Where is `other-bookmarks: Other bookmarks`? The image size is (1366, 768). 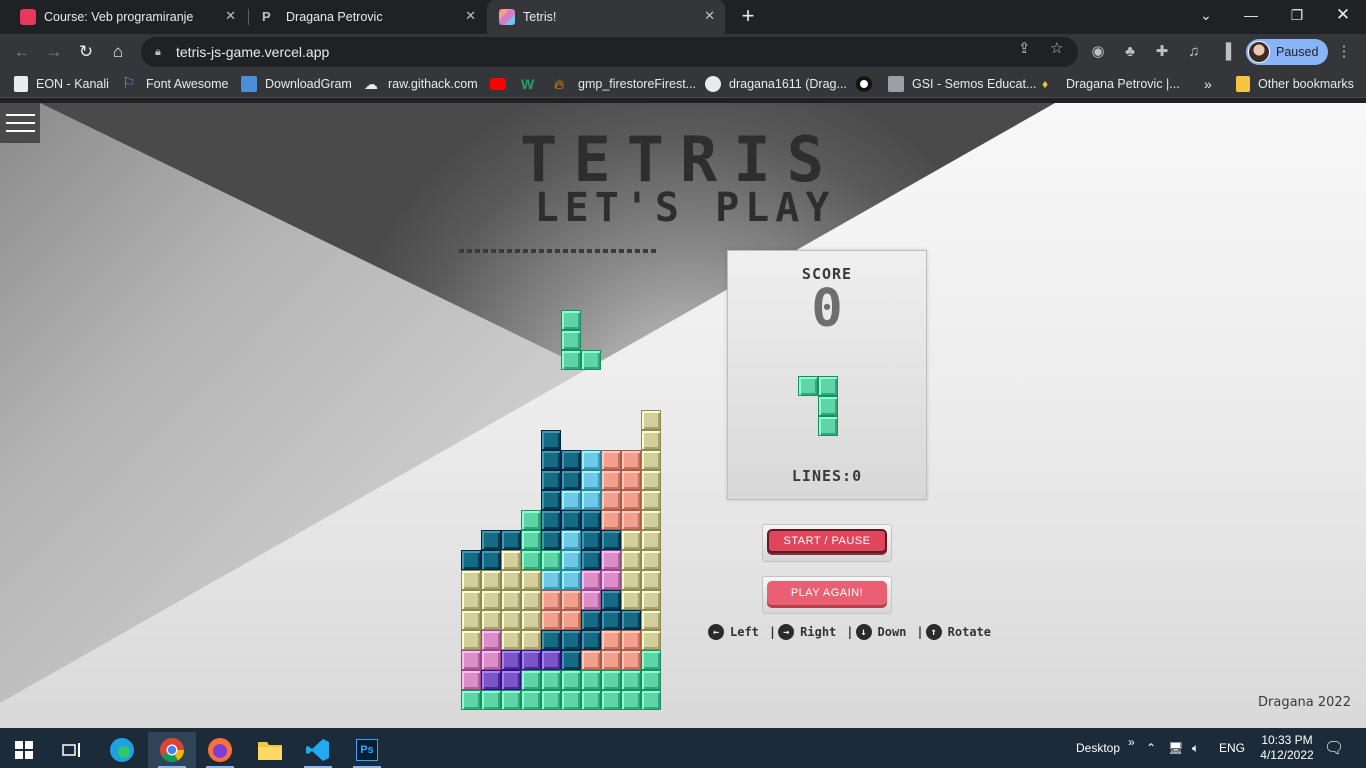
other-bookmarks: Other bookmarks is located at coordinates (1295, 84).